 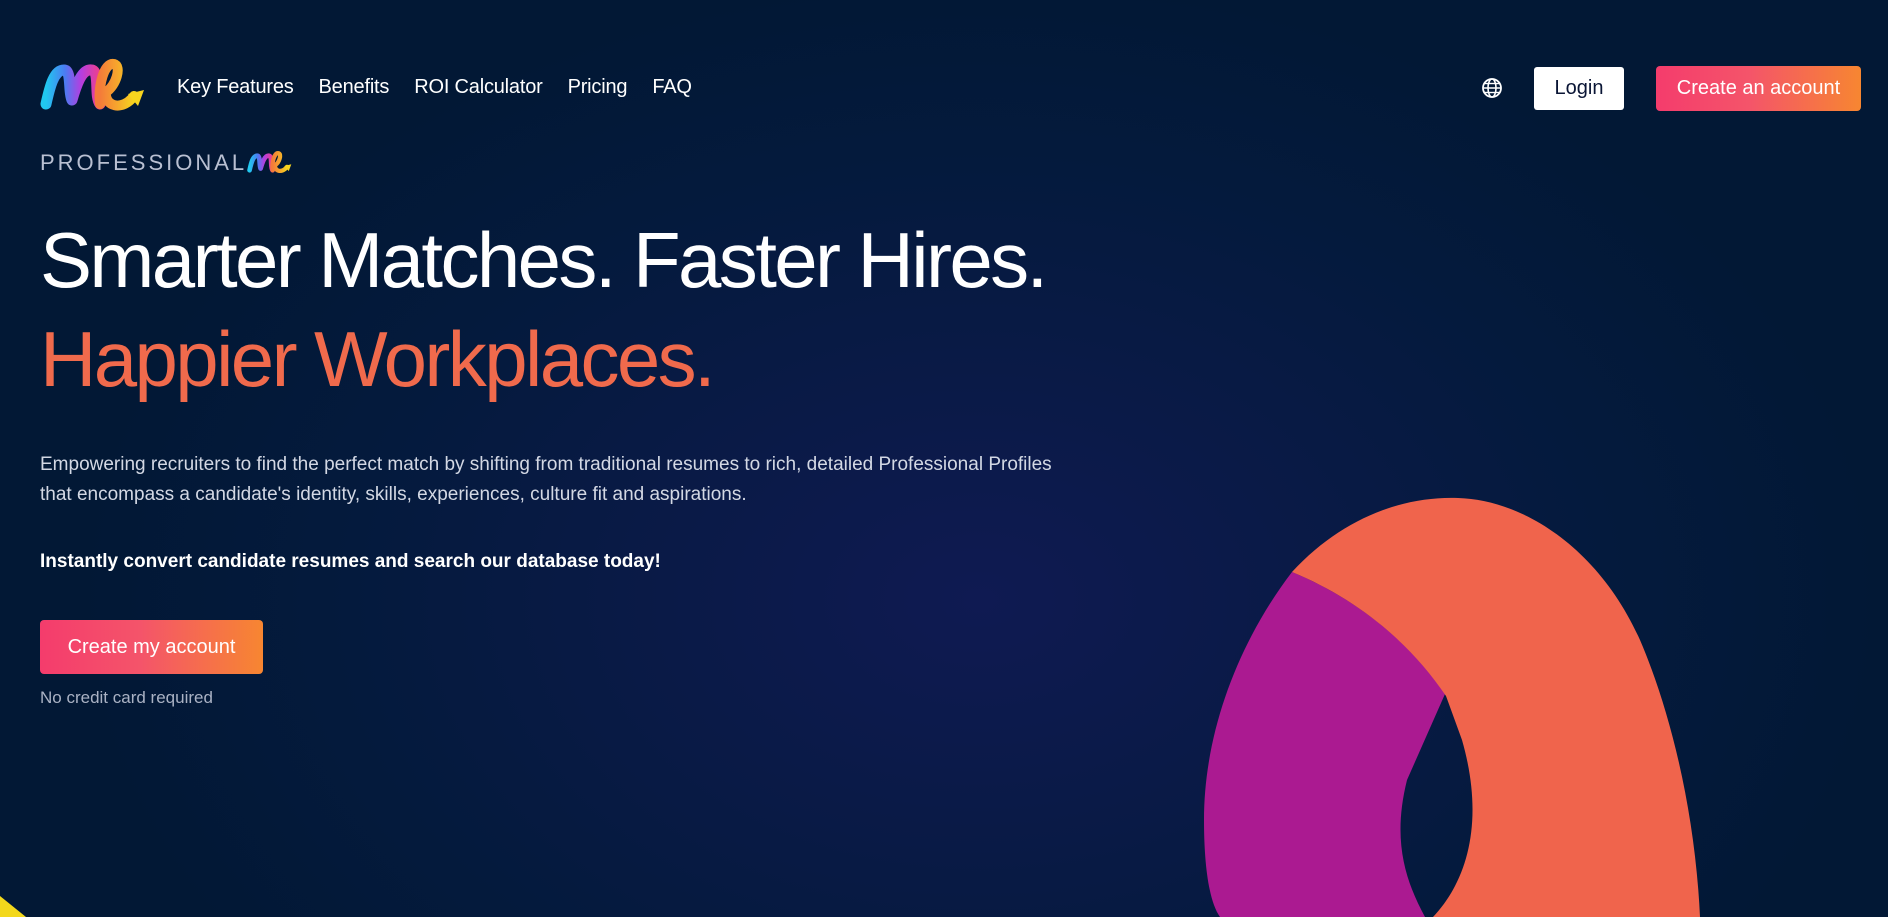 What do you see at coordinates (151, 647) in the screenshot?
I see `create-my-account-button: Create my account` at bounding box center [151, 647].